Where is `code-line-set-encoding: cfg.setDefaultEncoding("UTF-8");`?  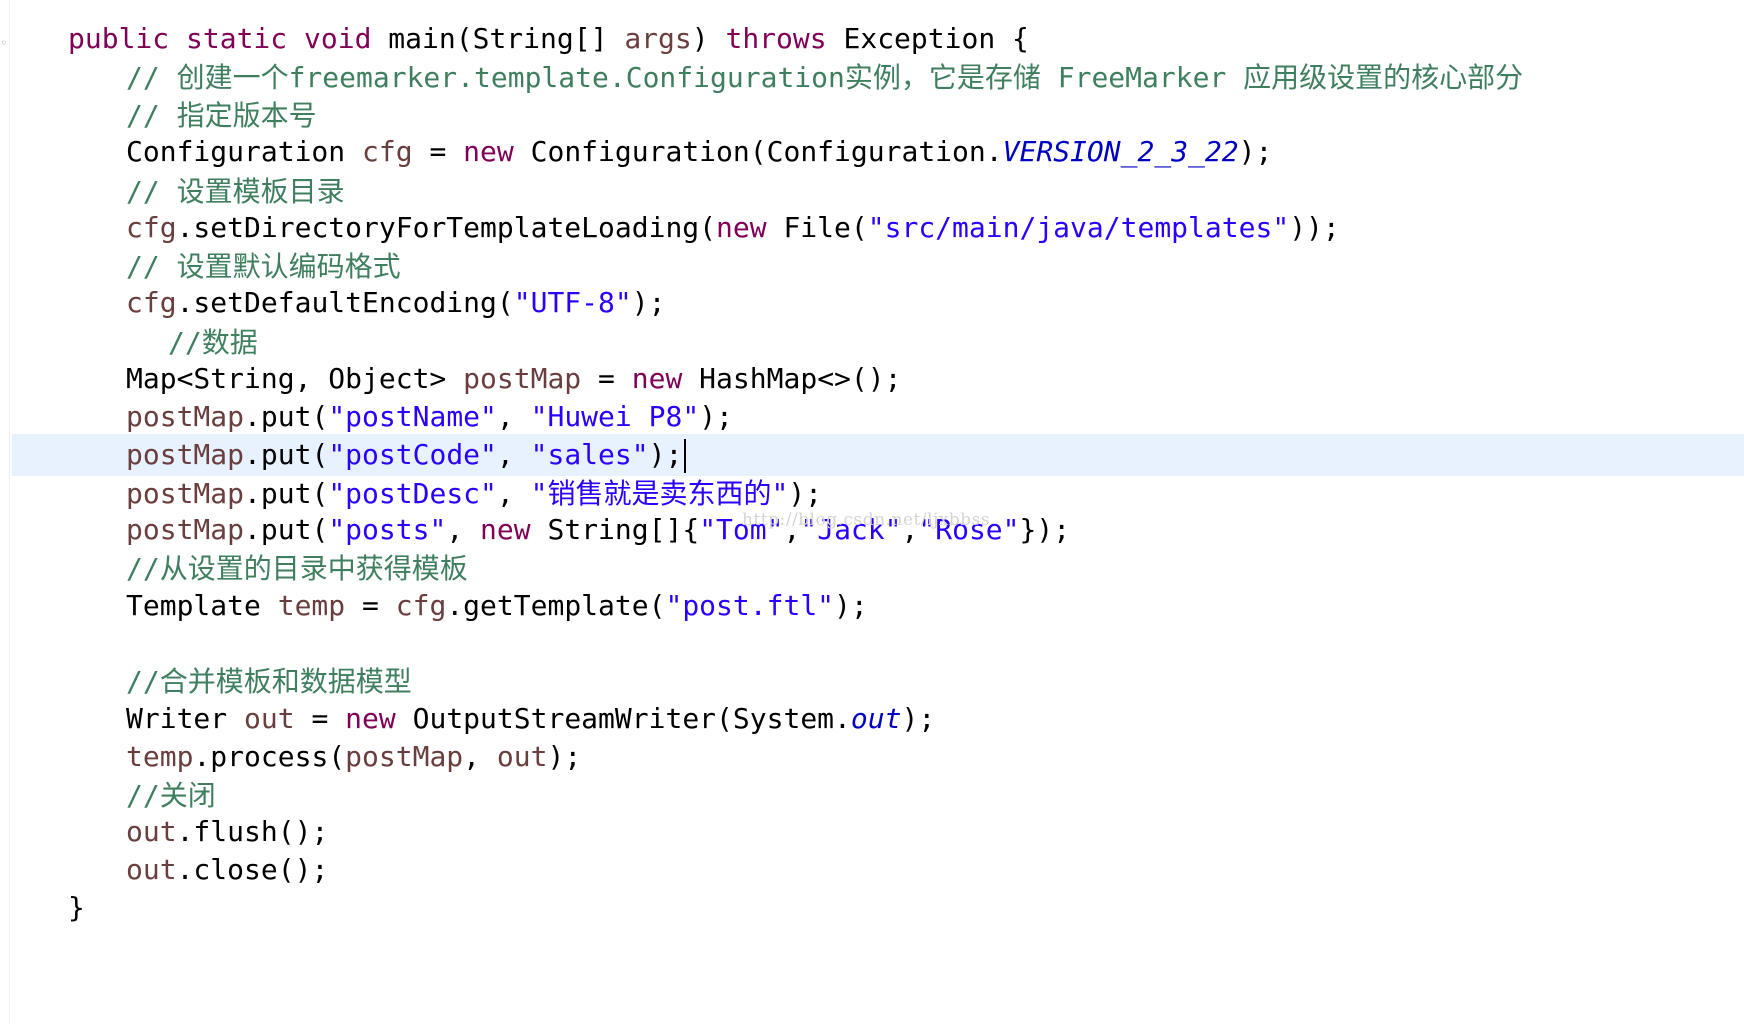
code-line-set-encoding: cfg.setDefaultEncoding("UTF-8"); is located at coordinates (872, 303).